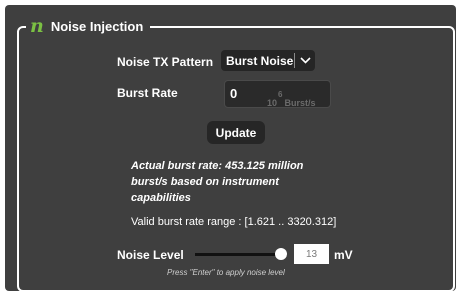  I want to click on panel-title: Noise Injection, so click(97, 26).